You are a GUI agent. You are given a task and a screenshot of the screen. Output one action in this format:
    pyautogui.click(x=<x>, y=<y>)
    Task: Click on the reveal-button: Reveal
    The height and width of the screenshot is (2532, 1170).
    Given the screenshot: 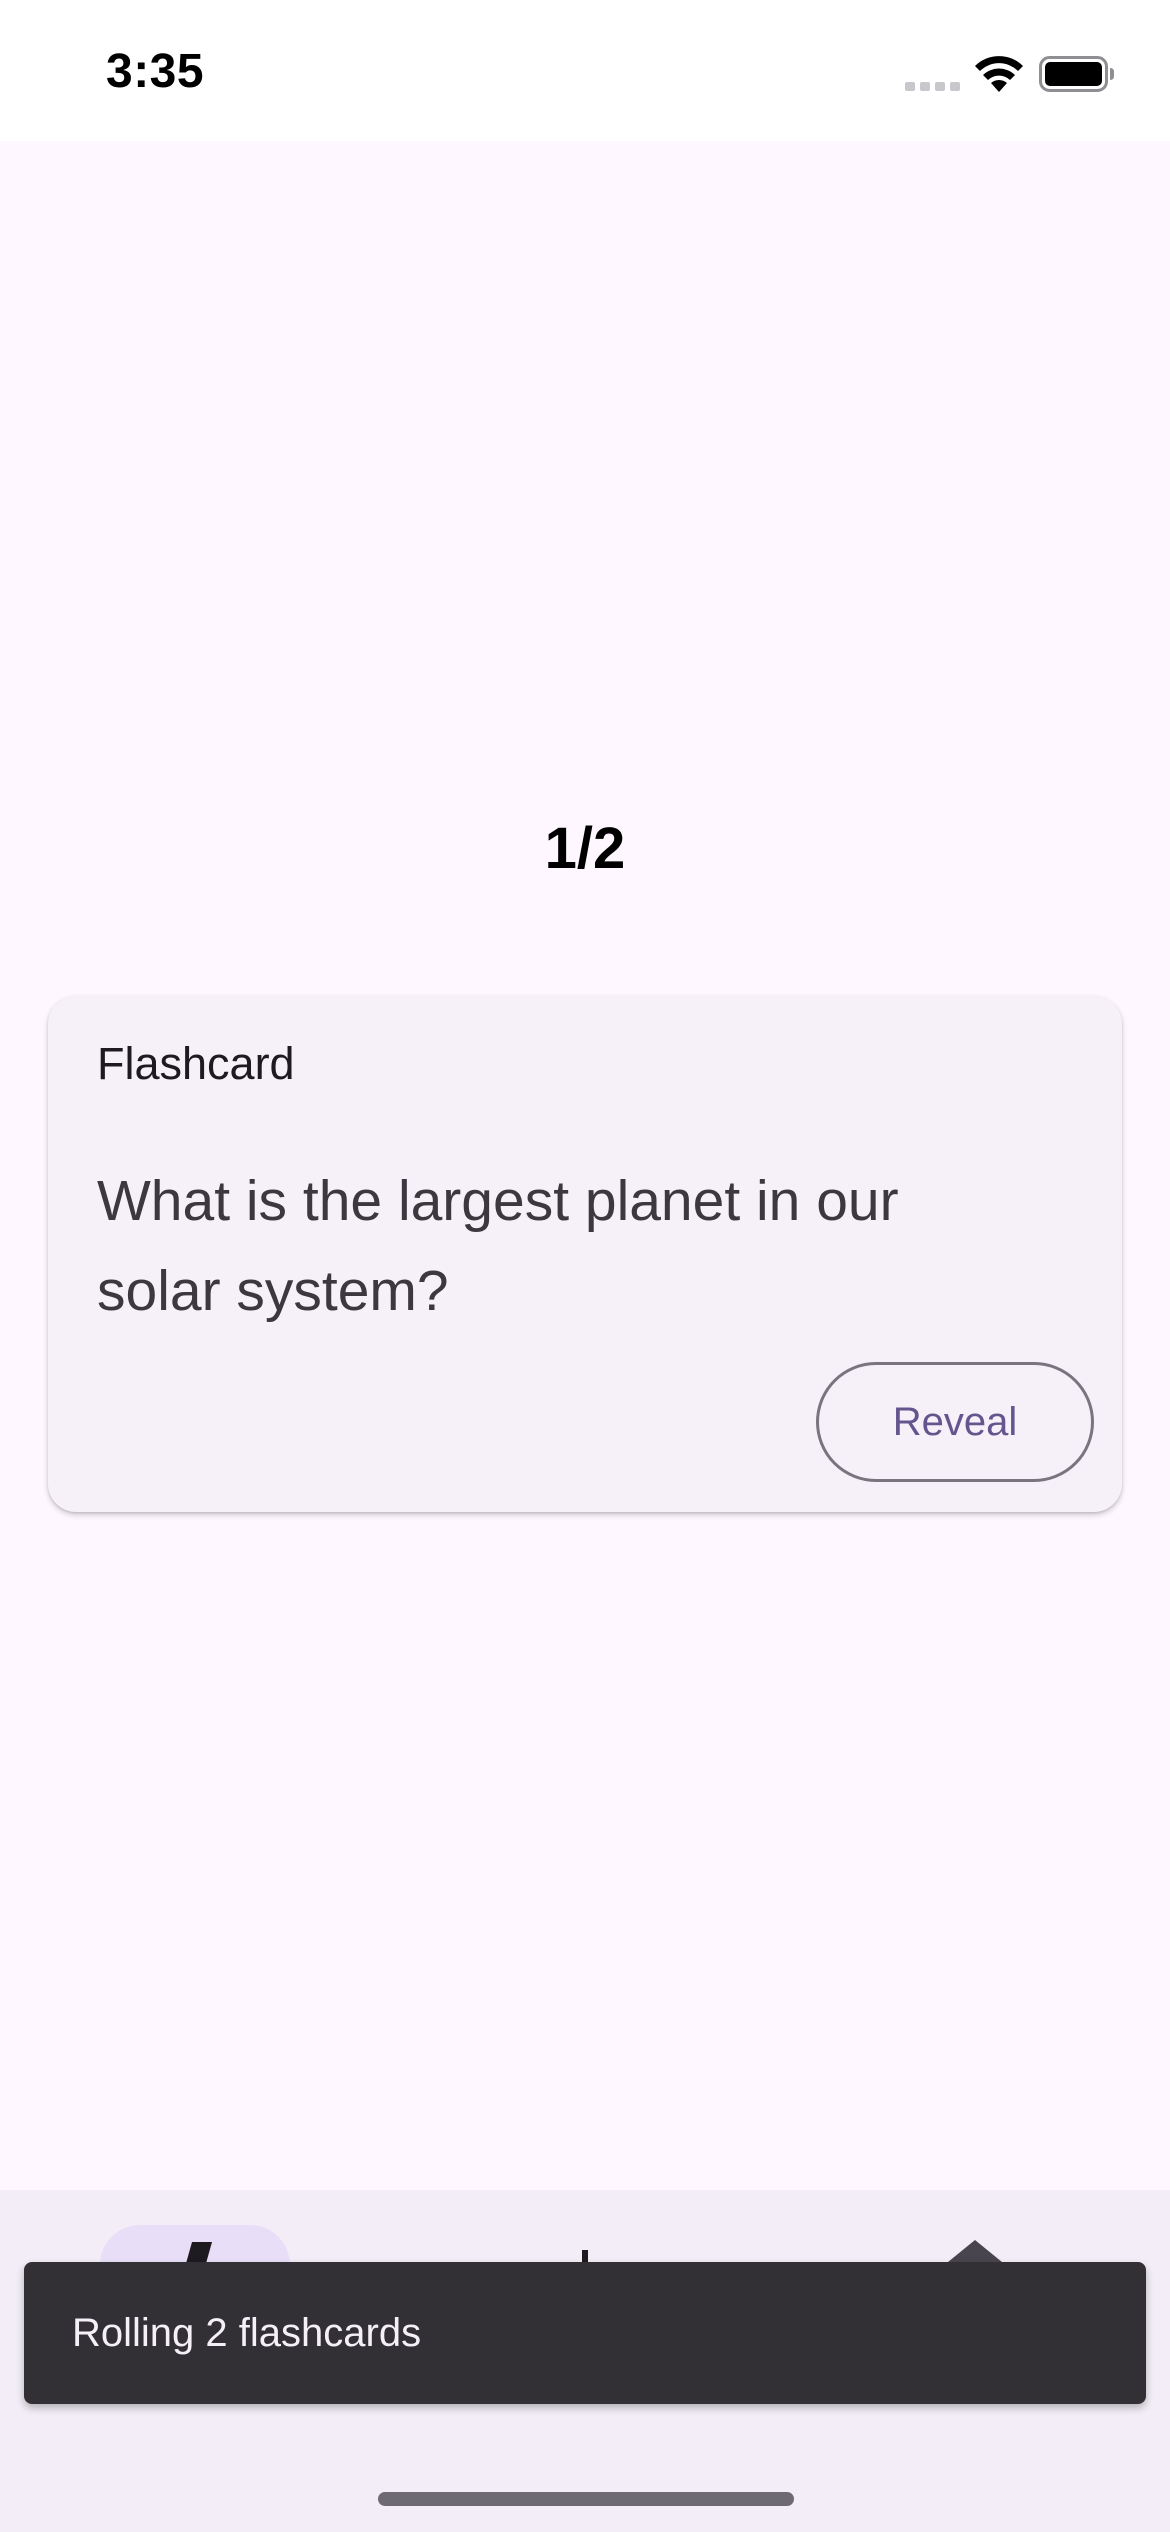 What is the action you would take?
    pyautogui.click(x=955, y=1422)
    